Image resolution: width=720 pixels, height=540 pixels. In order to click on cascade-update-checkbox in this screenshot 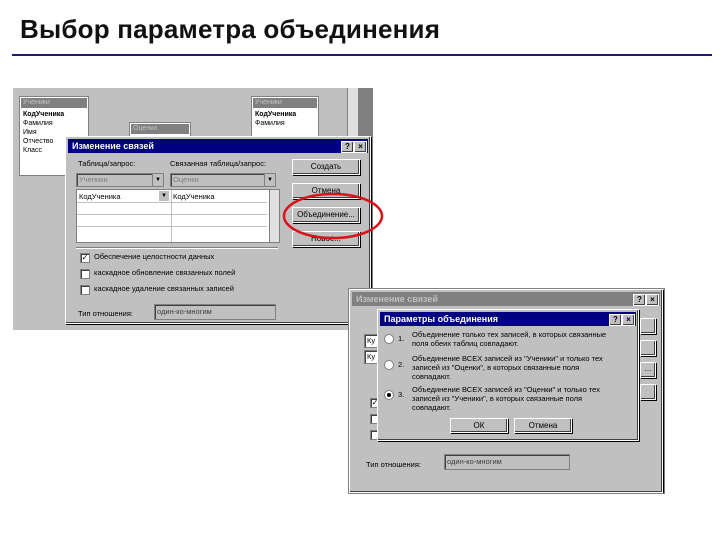, I will do `click(85, 274)`.